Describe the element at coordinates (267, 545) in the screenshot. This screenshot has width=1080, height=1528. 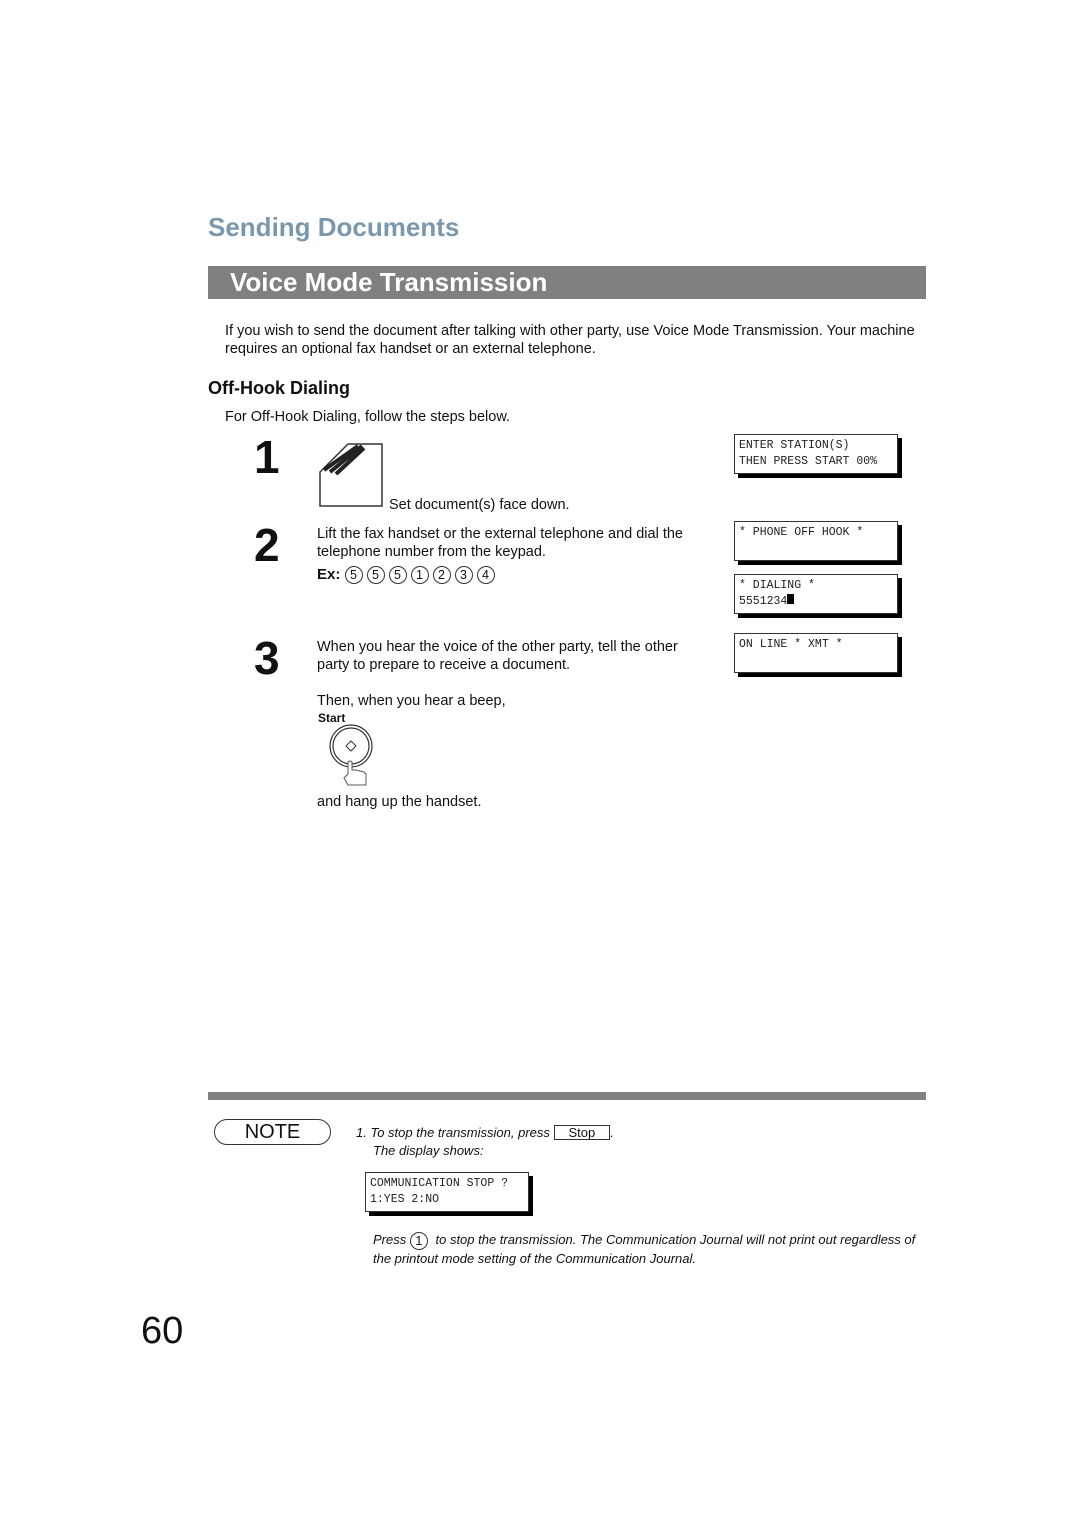
I see `step-number: 2` at that location.